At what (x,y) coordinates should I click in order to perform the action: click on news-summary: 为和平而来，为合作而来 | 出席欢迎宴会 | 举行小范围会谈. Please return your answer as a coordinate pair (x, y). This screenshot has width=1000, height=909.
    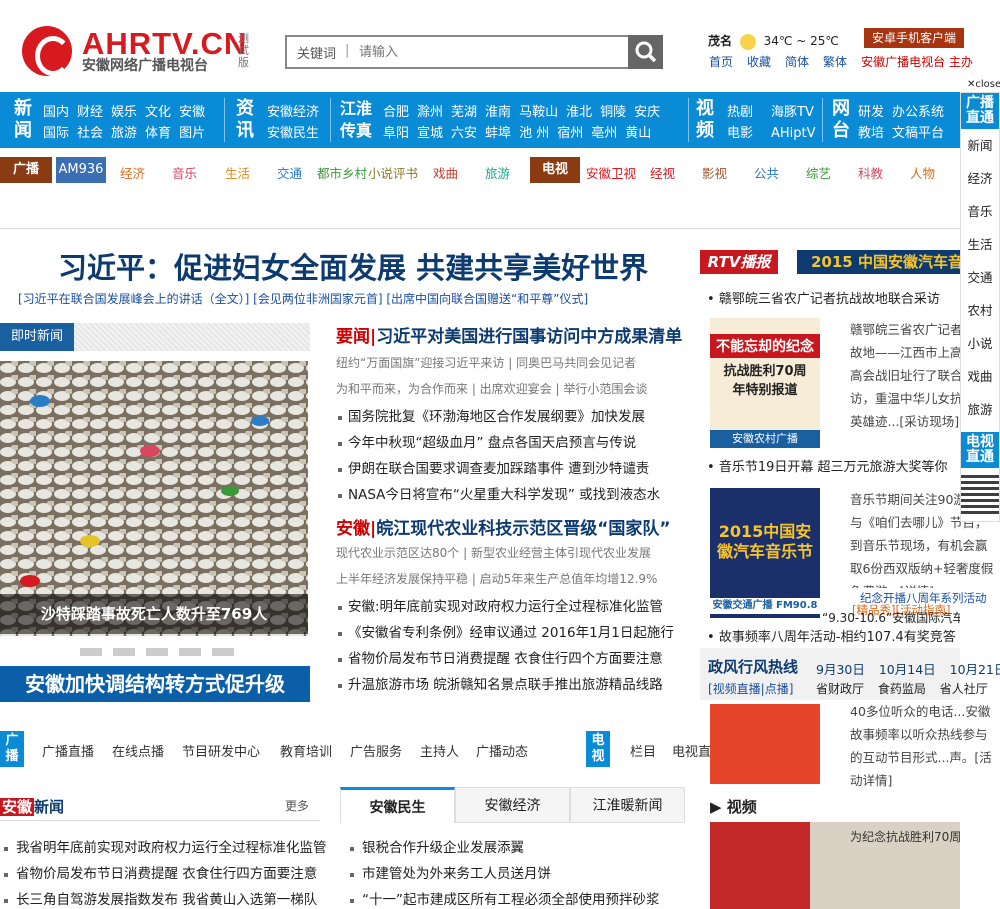
    Looking at the image, I should click on (511, 389).